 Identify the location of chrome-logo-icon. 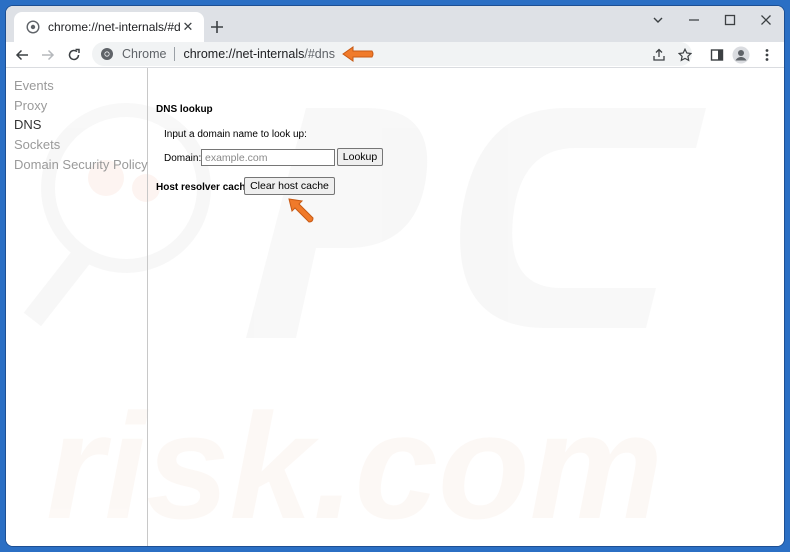
(107, 54).